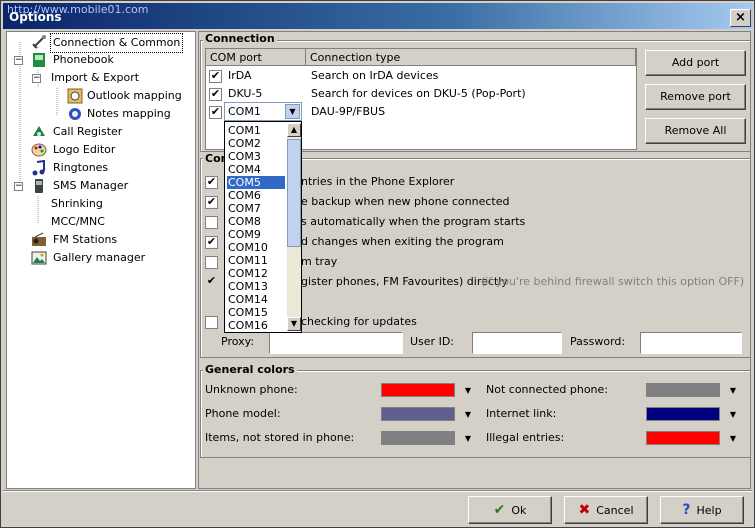 This screenshot has width=755, height=528. What do you see at coordinates (695, 97) in the screenshot?
I see `remove-port-button: Remove port` at bounding box center [695, 97].